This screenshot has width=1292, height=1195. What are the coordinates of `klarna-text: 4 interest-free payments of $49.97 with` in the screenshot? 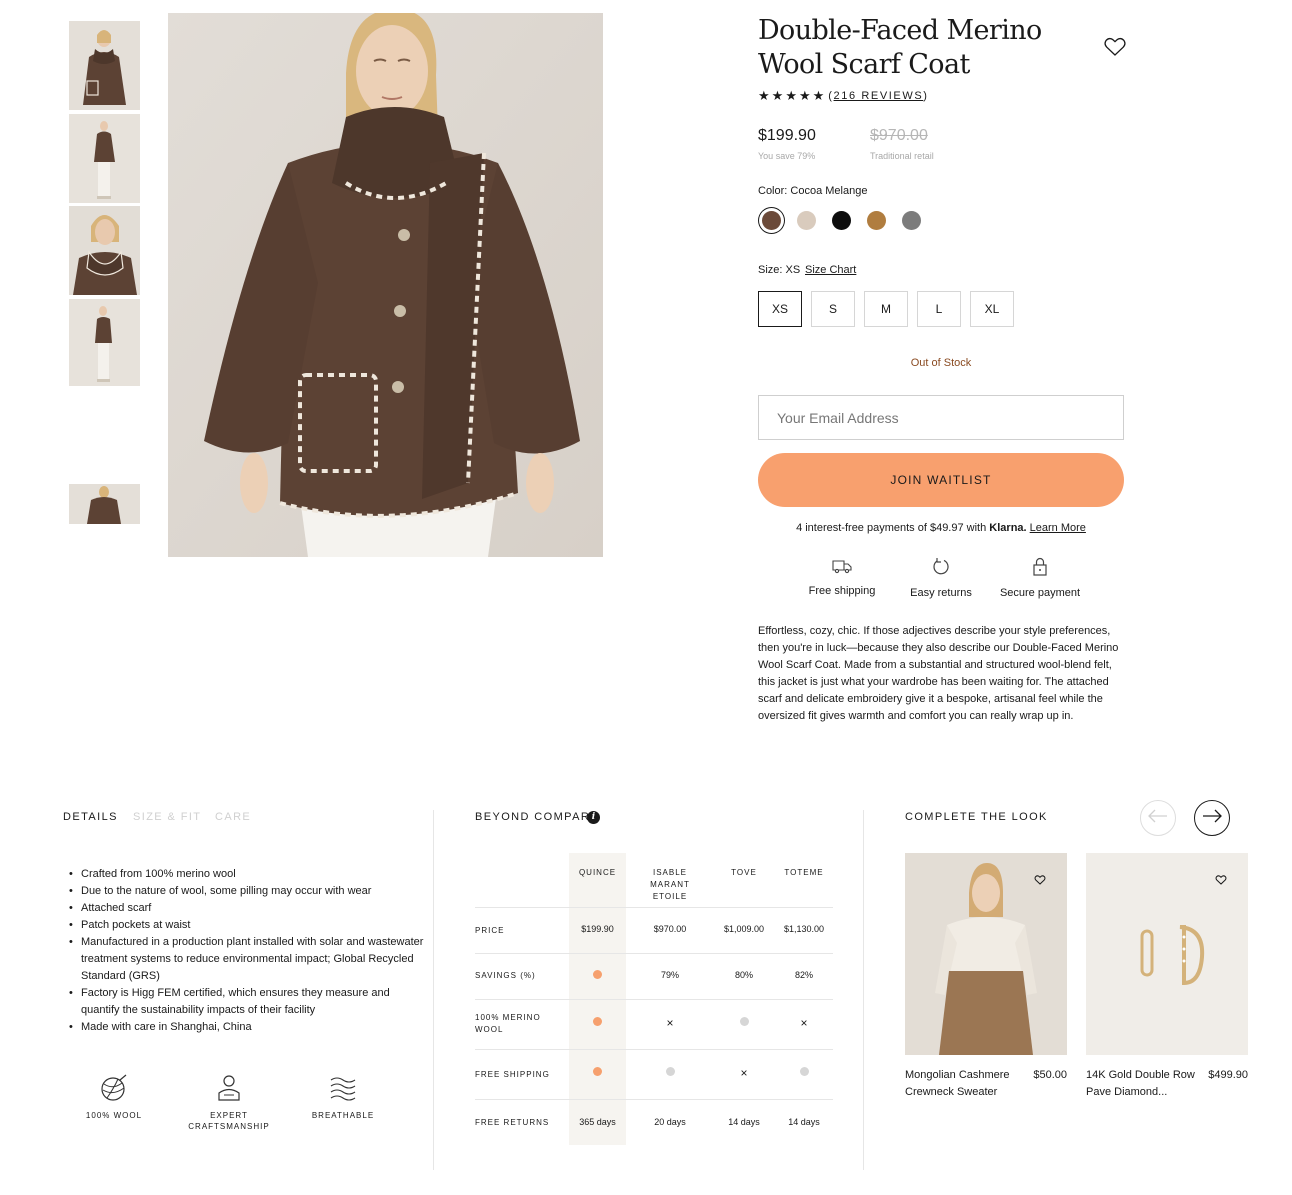 It's located at (891, 528).